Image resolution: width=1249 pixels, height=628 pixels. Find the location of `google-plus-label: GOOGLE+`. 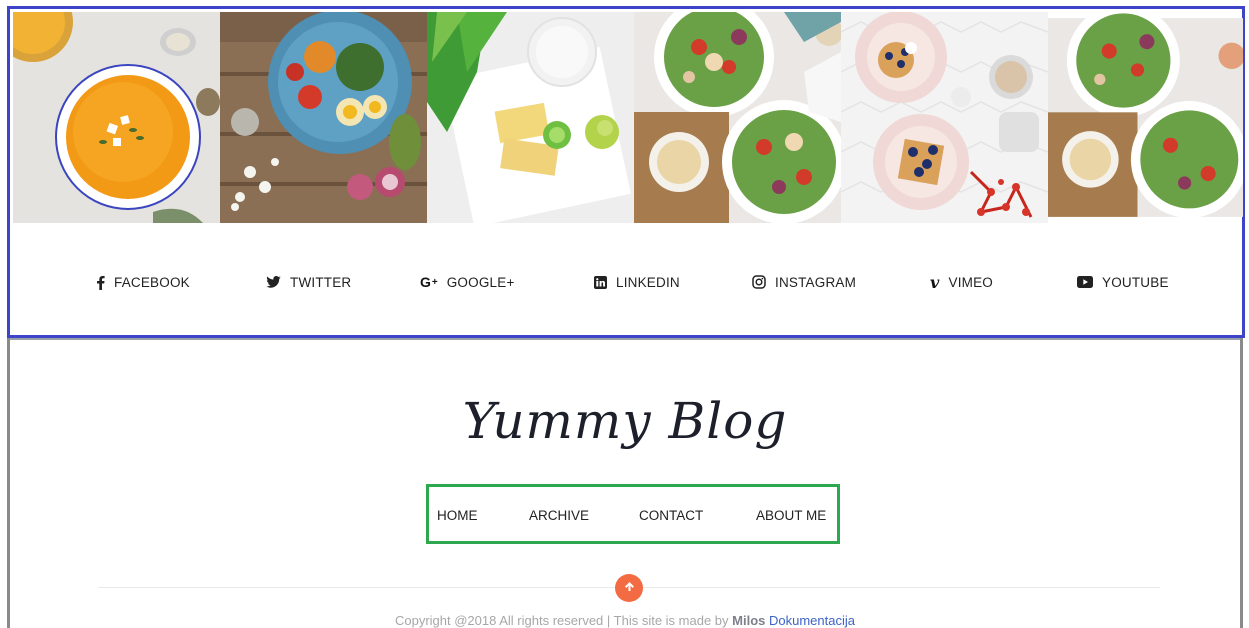

google-plus-label: GOOGLE+ is located at coordinates (480, 282).